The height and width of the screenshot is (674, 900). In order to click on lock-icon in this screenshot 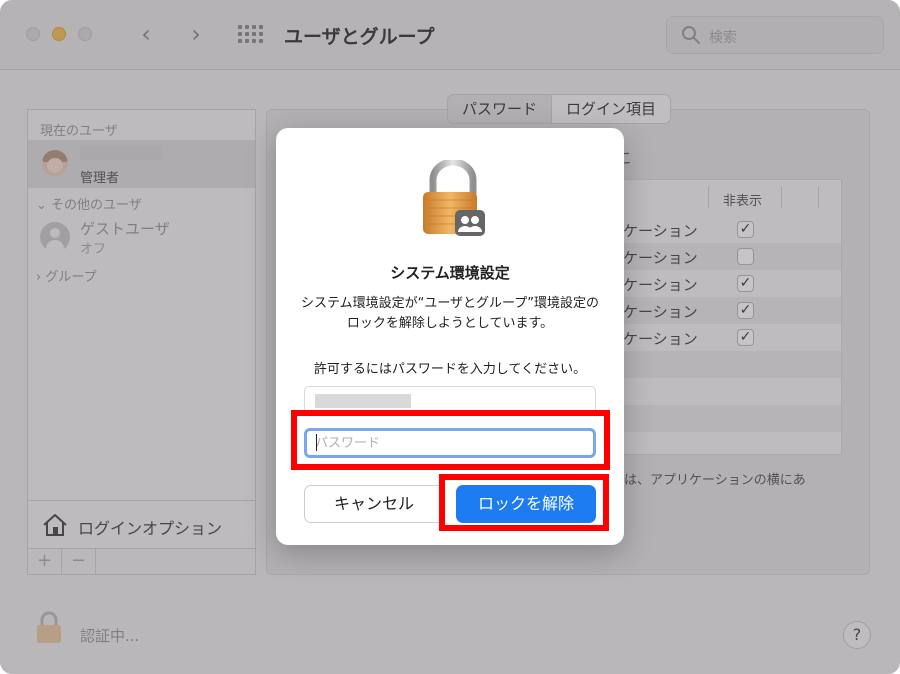, I will do `click(454, 198)`.